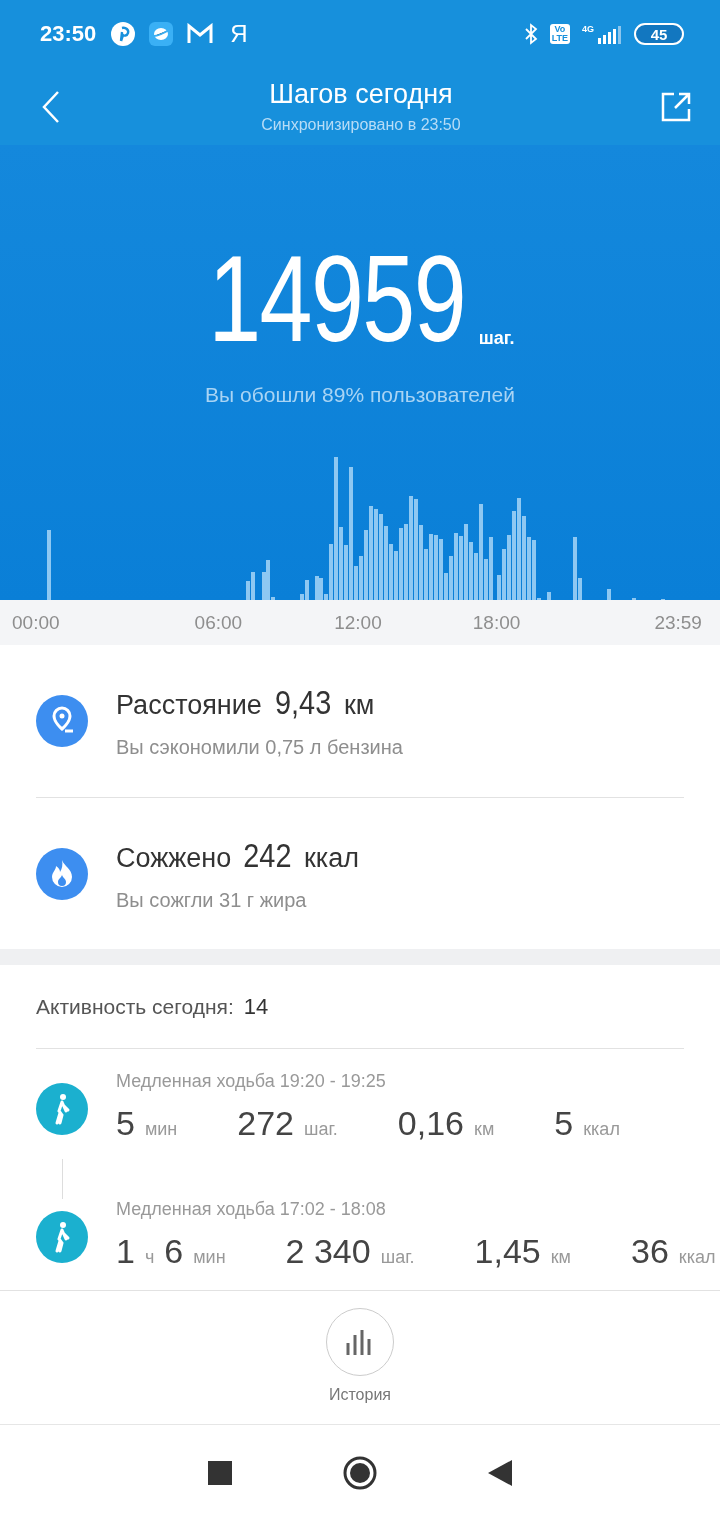 The width and height of the screenshot is (720, 1520). What do you see at coordinates (200, 34) in the screenshot?
I see `mail-icon` at bounding box center [200, 34].